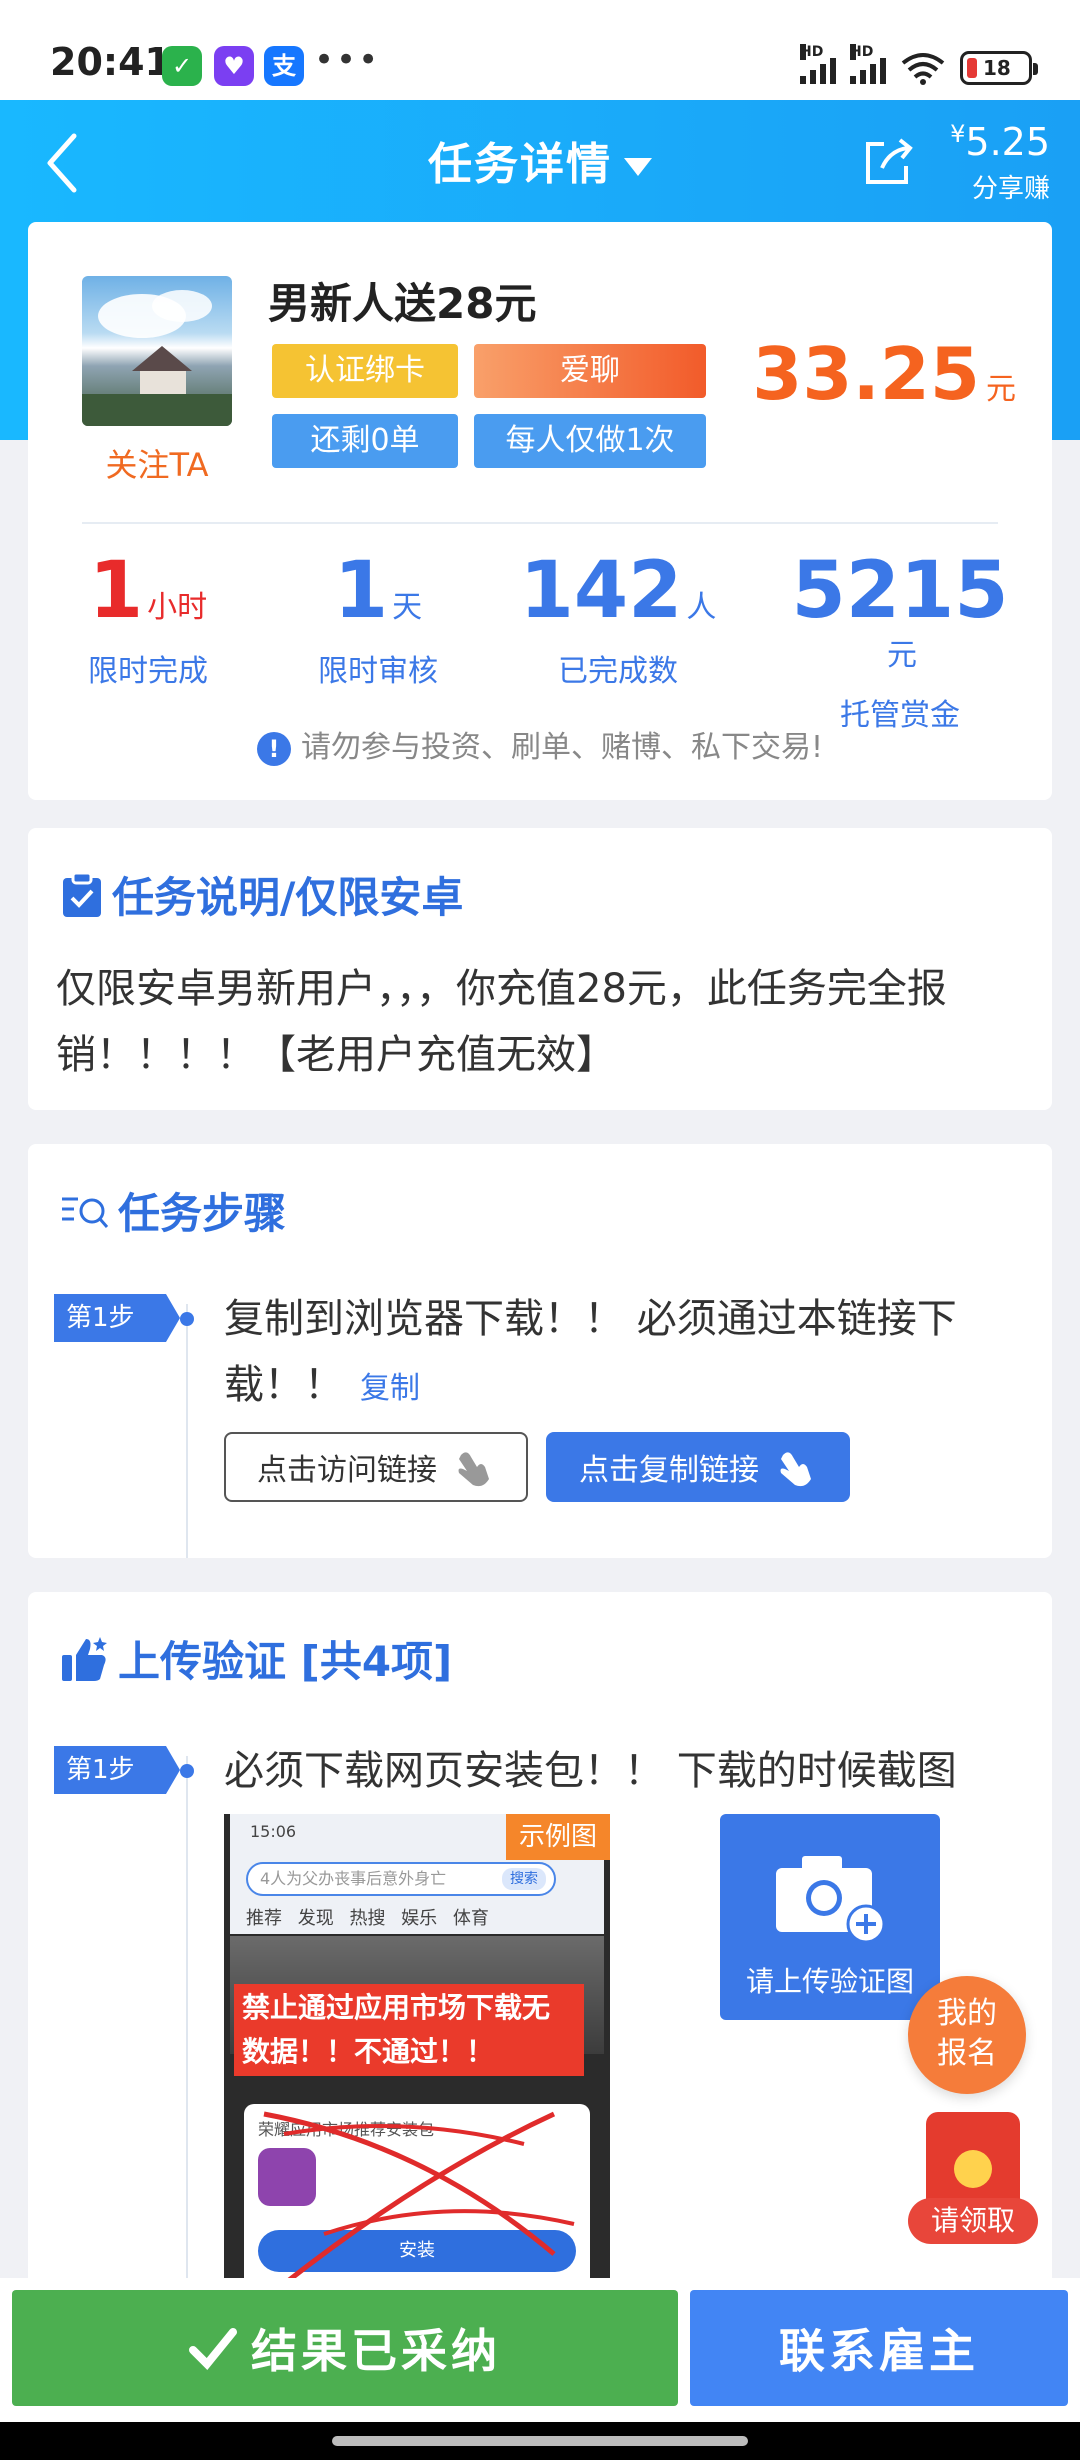  I want to click on cat-app-icon: ♥, so click(234, 66).